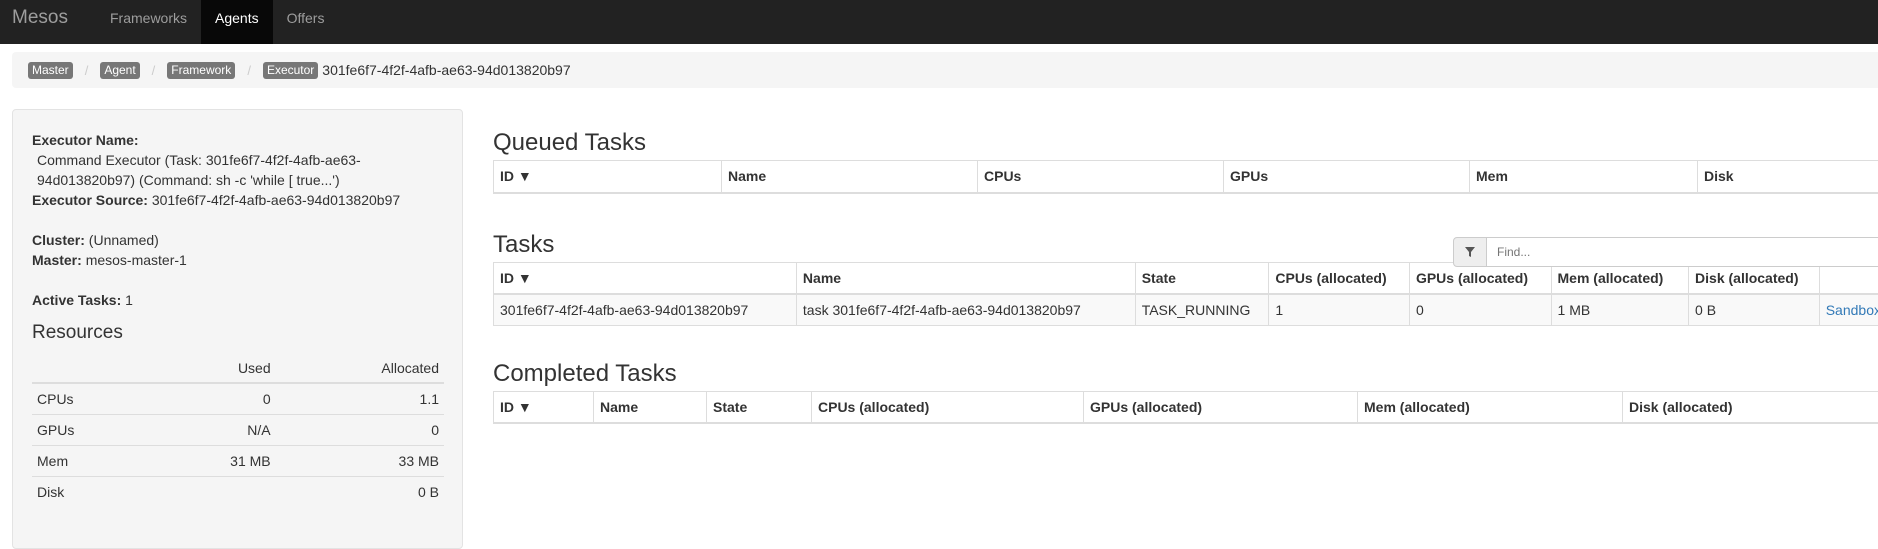  I want to click on task-cpus: 1, so click(1339, 309).